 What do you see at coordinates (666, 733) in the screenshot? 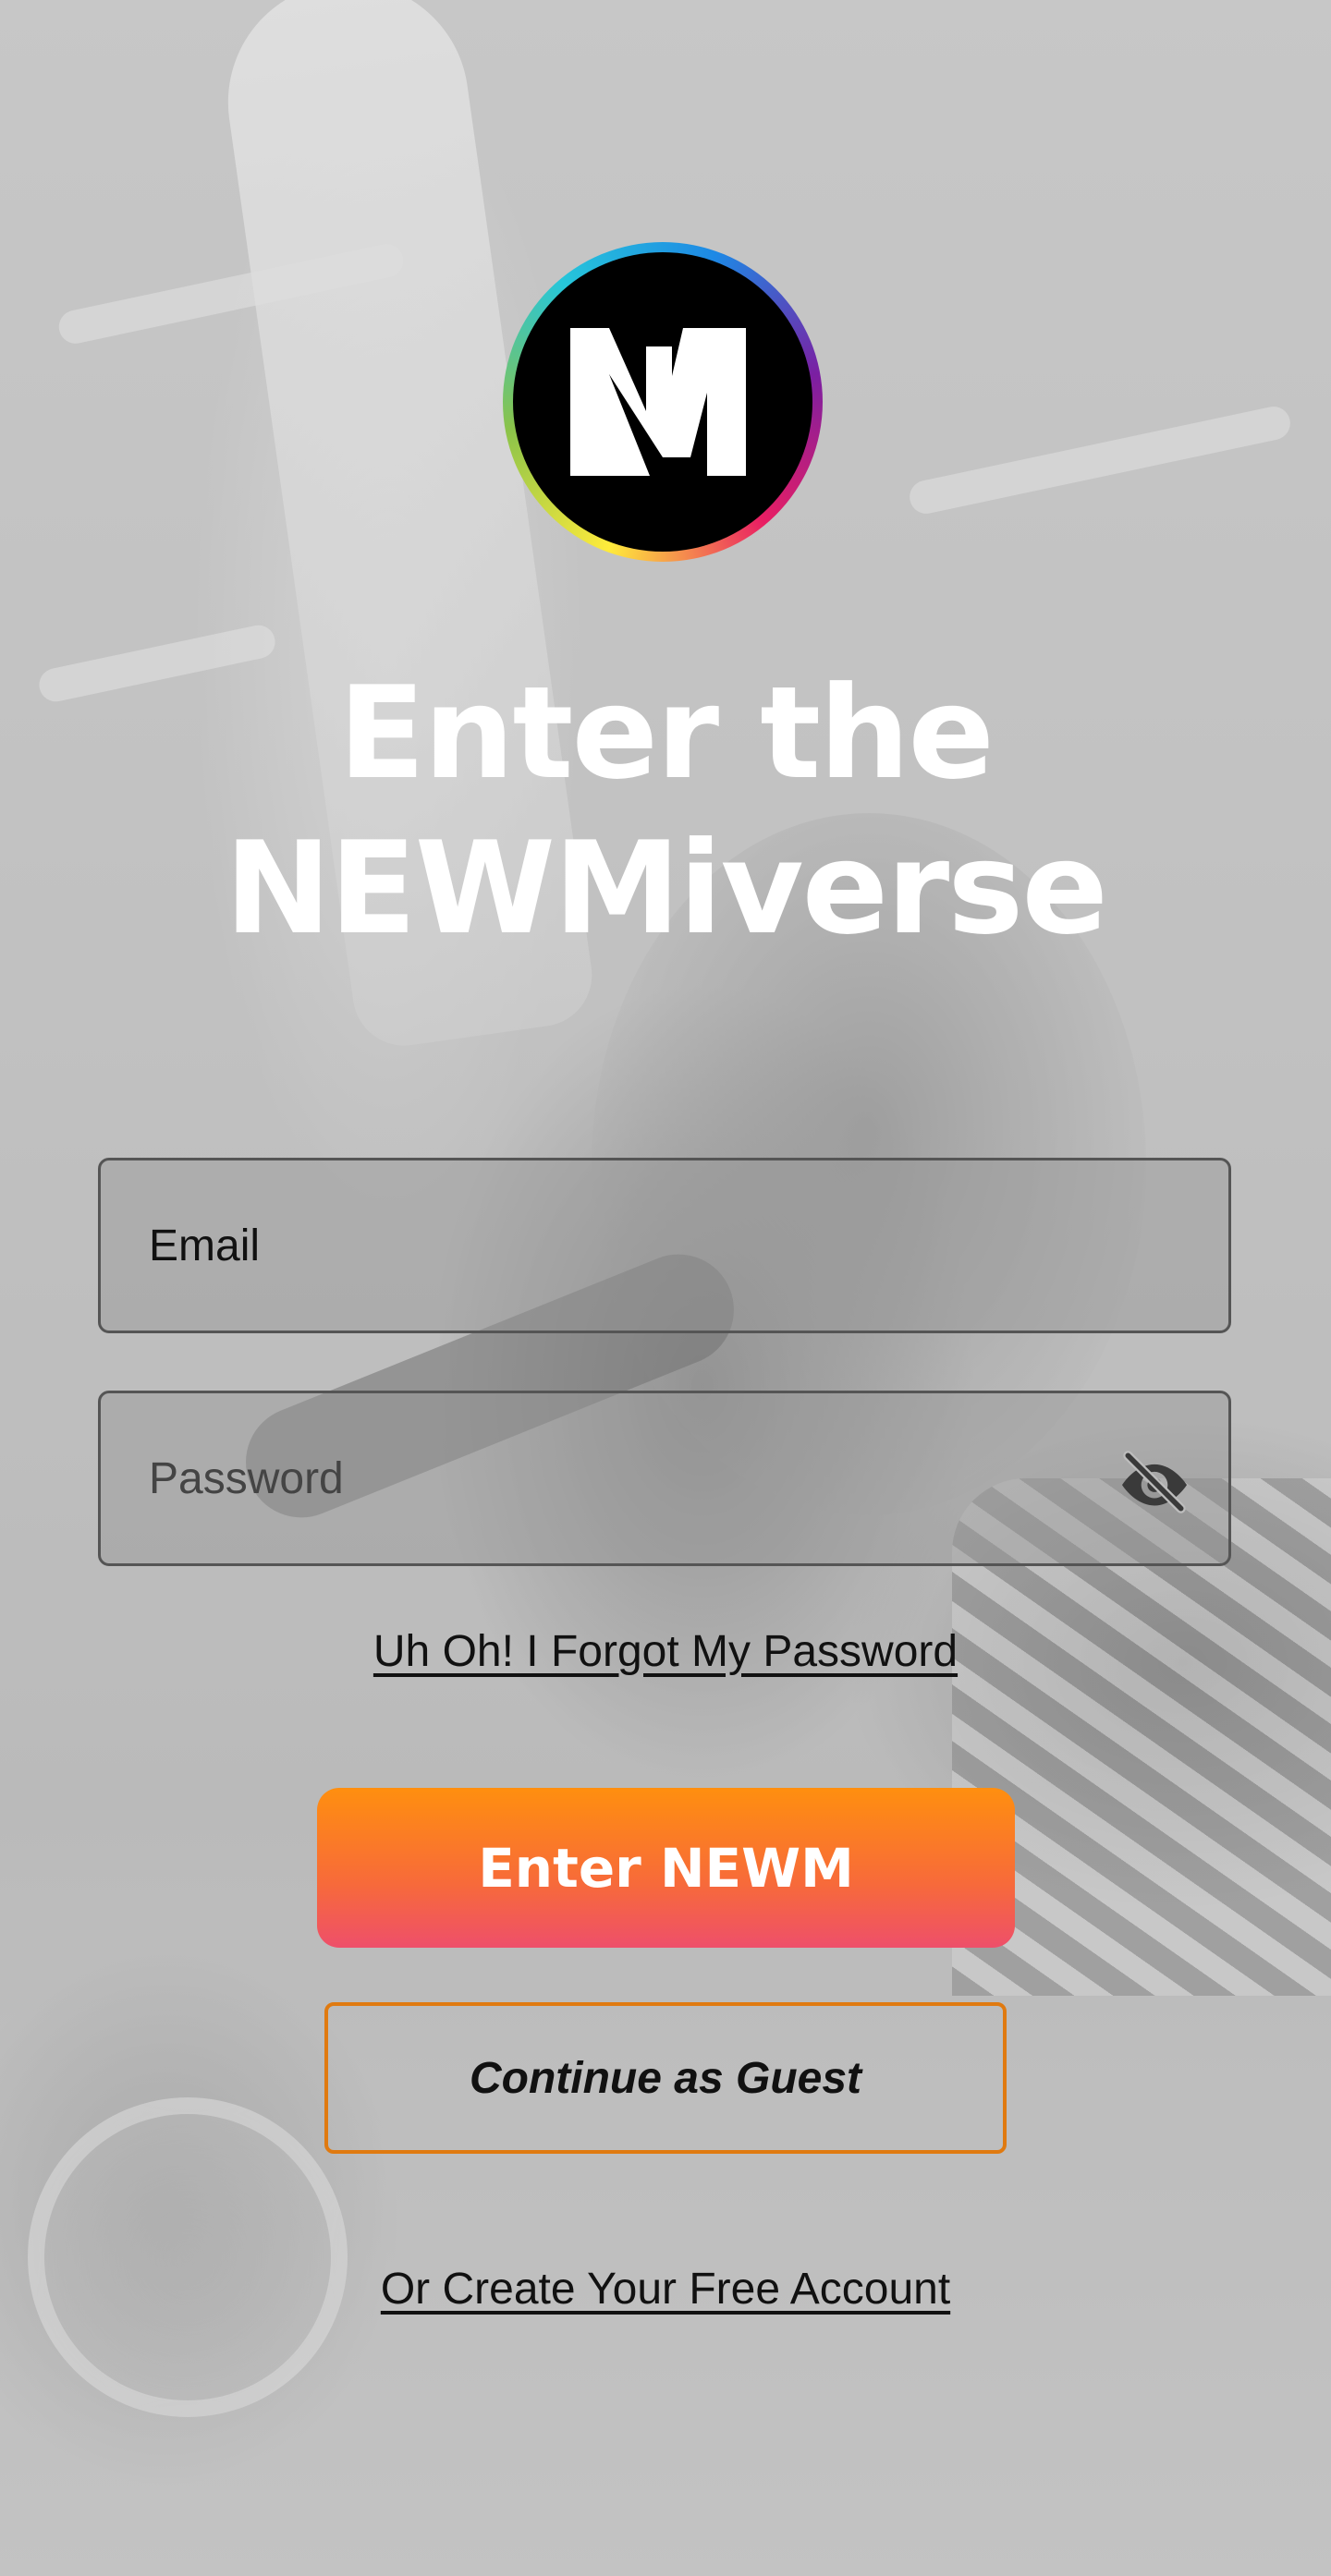
I see `title-line-1: Enter the` at bounding box center [666, 733].